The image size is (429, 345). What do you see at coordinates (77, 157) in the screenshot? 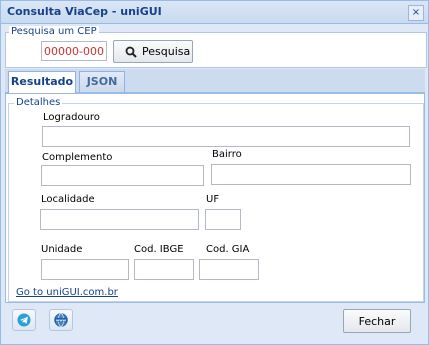
I see `complemento-label: Complemento` at bounding box center [77, 157].